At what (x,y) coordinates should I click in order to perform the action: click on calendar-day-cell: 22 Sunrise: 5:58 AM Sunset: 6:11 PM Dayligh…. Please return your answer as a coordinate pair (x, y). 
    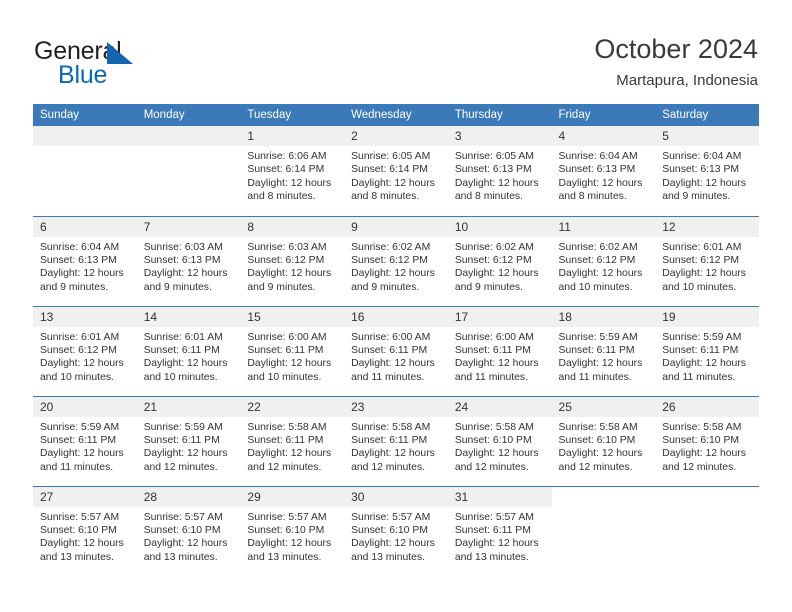
    Looking at the image, I should click on (292, 440).